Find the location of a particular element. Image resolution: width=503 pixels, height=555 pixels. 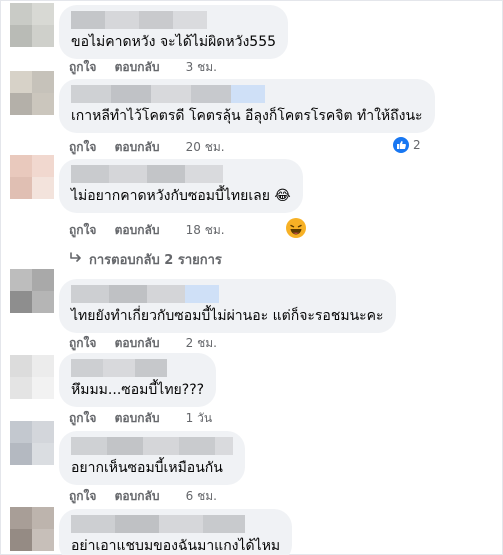

comment-bubble: ไม่อยากคาดหวังกับซอมบี้ไทยเลย 😂 is located at coordinates (181, 186).